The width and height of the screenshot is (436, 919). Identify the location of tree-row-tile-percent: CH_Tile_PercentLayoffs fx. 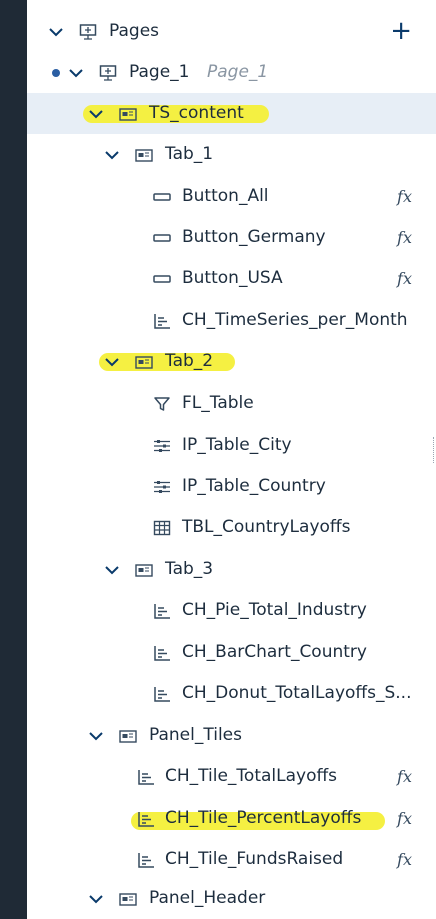
(231, 818).